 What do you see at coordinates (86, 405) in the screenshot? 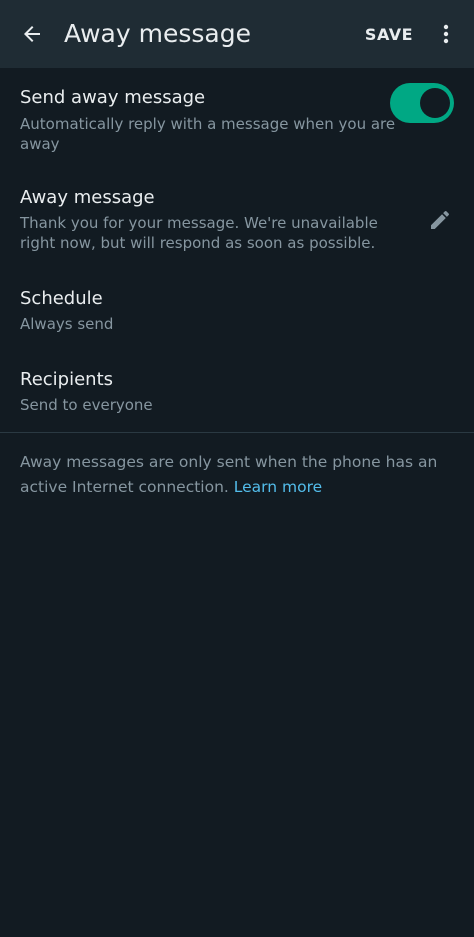
I see `recipients-value: Send to everyone` at bounding box center [86, 405].